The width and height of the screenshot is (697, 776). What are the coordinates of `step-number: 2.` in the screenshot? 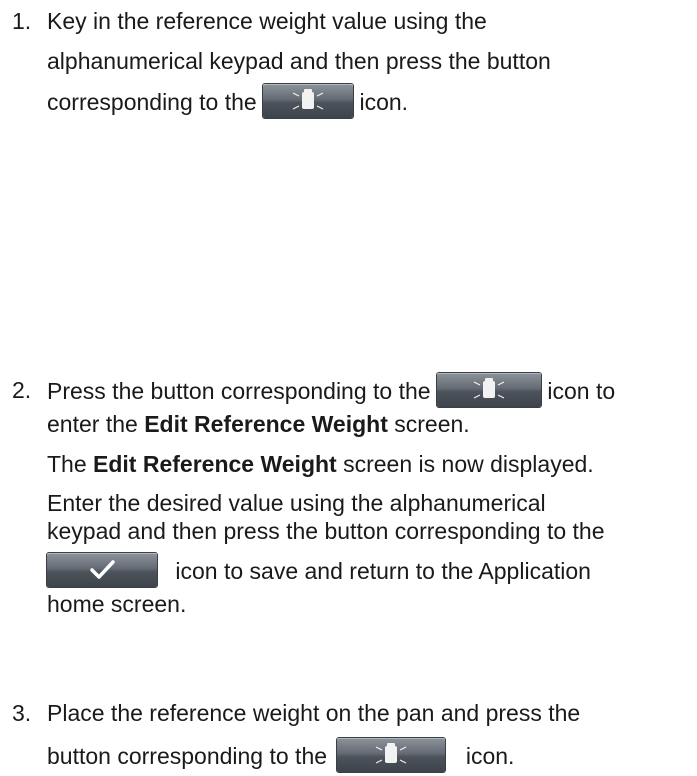 It's located at (22, 390).